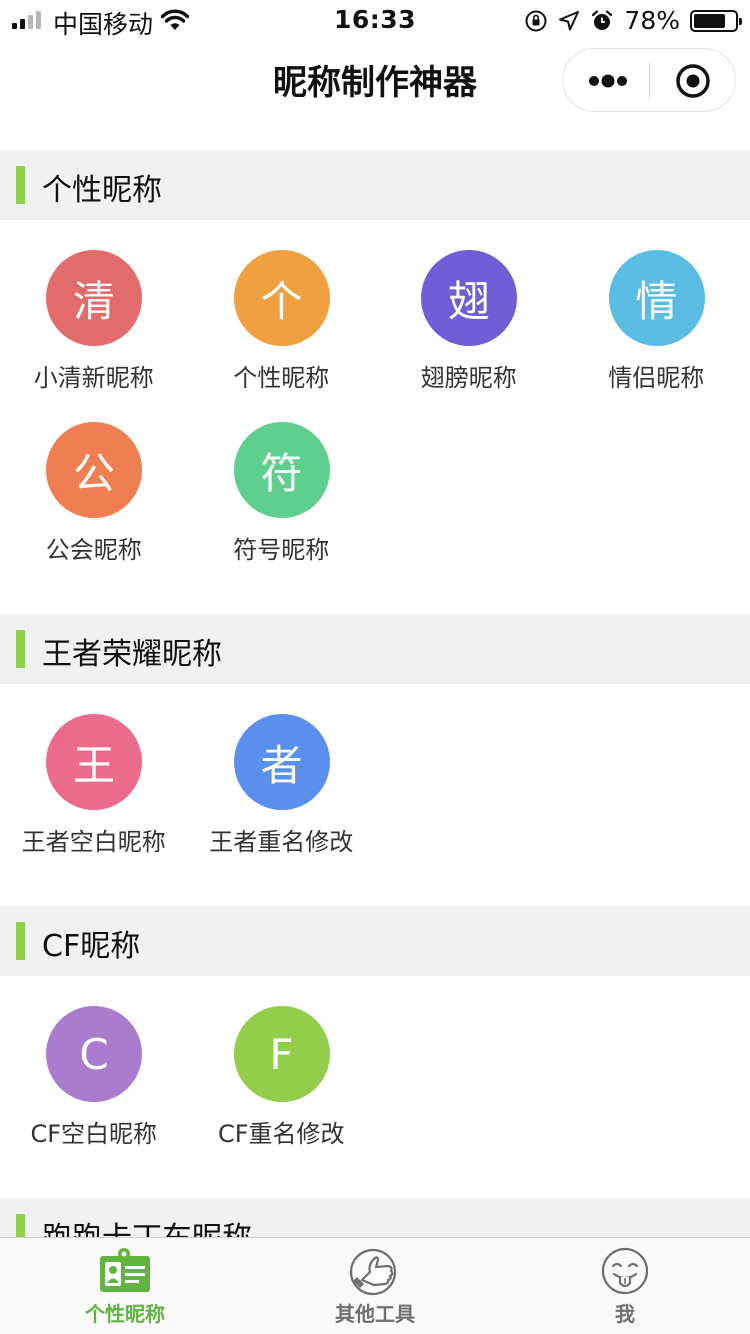 The image size is (750, 1334). What do you see at coordinates (281, 550) in the screenshot?
I see `category-label: 符号昵称` at bounding box center [281, 550].